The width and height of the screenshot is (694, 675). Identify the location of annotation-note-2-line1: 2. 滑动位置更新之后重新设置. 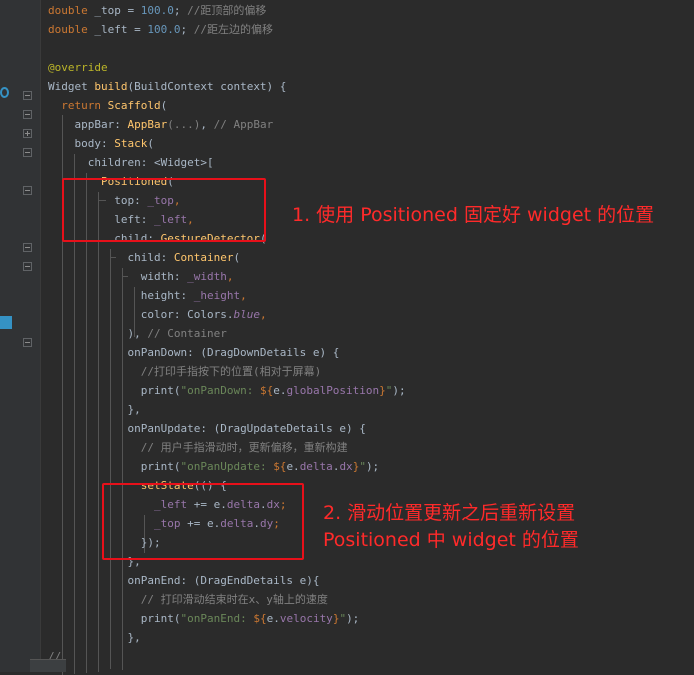
(449, 513).